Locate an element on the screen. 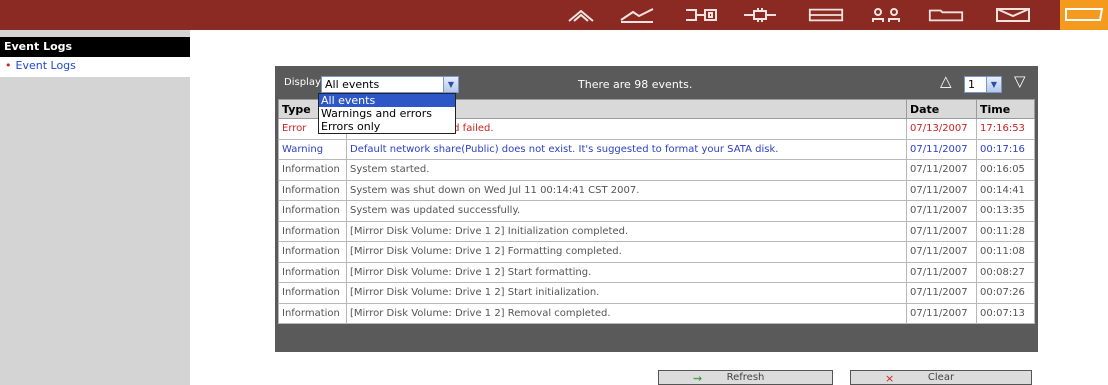 This screenshot has height=385, width=1108. cell-time: 17:16:53 is located at coordinates (1005, 129).